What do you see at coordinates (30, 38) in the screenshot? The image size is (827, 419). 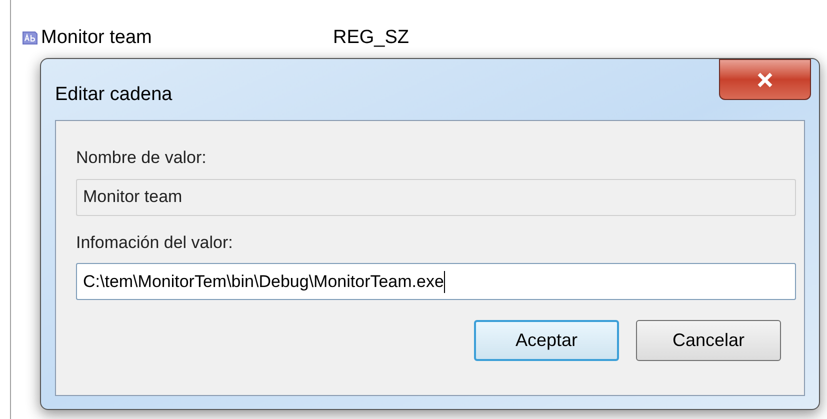 I see `string-value-icon` at bounding box center [30, 38].